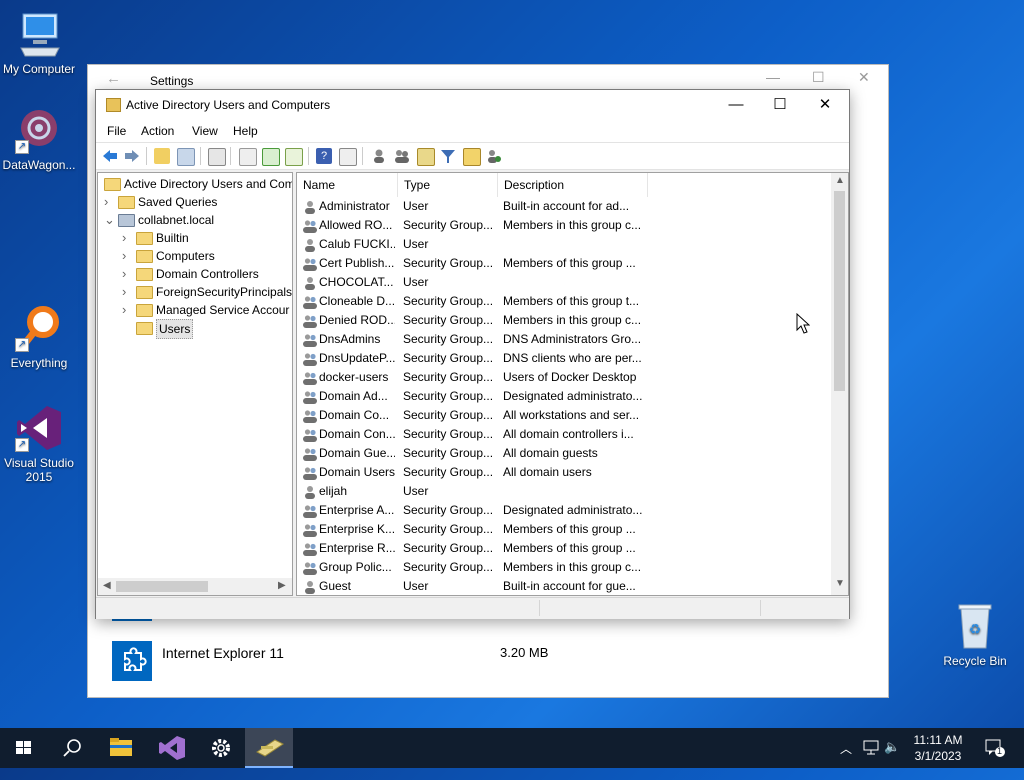 The image size is (1024, 780). Describe the element at coordinates (487, 661) in the screenshot. I see `app-list-item: Internet Explorer 11 3.20 MB` at that location.